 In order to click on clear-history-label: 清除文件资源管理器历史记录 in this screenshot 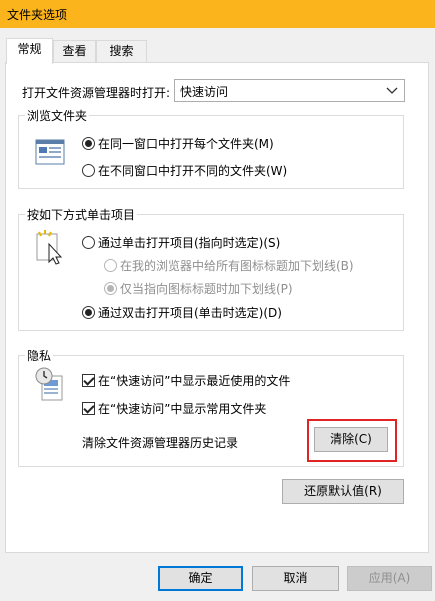, I will do `click(160, 443)`.